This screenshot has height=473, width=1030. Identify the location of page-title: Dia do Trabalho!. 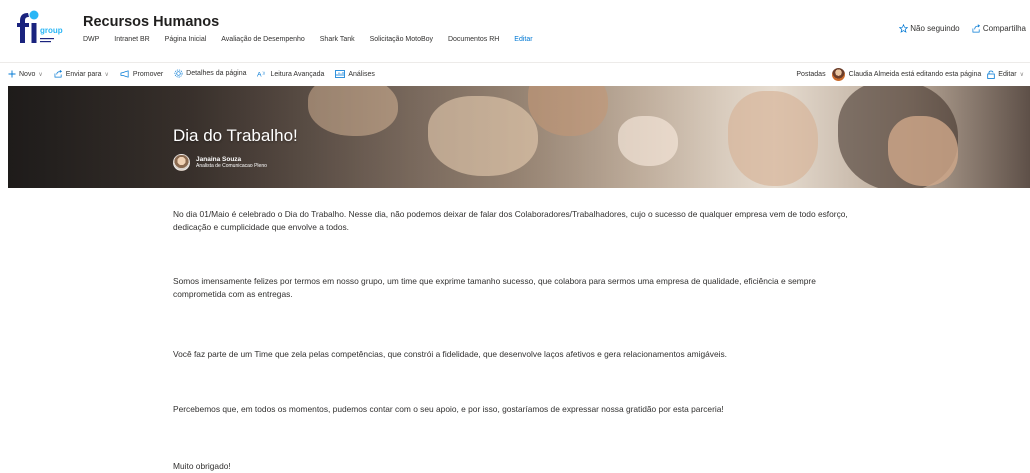
(235, 135).